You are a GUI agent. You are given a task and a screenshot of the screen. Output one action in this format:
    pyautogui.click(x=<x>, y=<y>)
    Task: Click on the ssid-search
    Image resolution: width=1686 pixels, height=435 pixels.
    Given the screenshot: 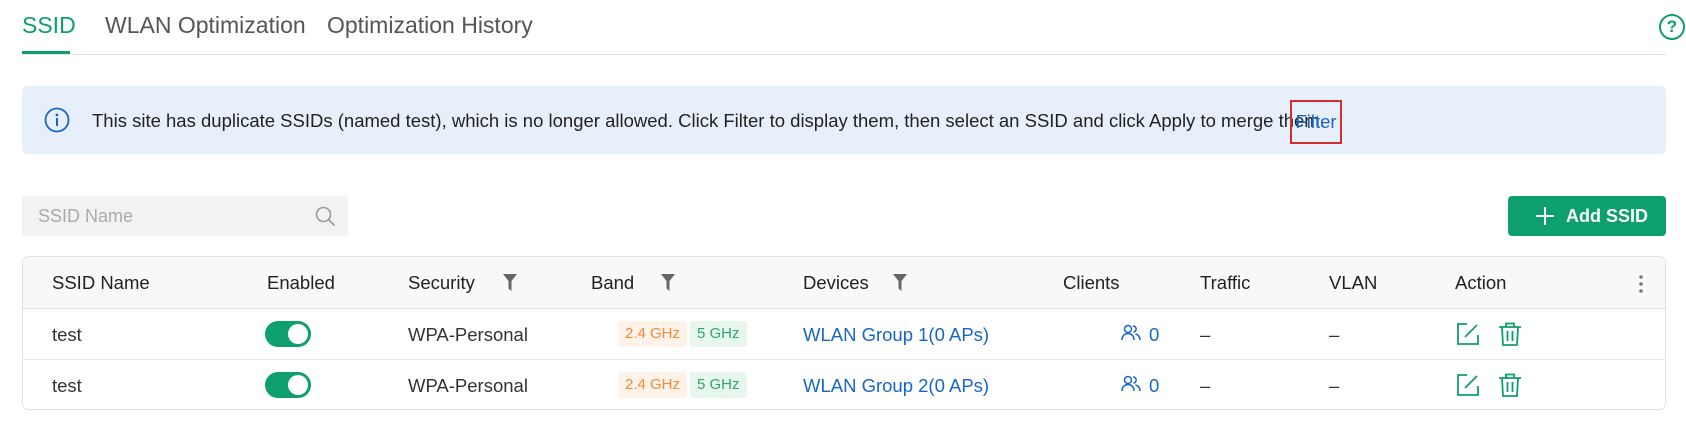 What is the action you would take?
    pyautogui.click(x=185, y=216)
    